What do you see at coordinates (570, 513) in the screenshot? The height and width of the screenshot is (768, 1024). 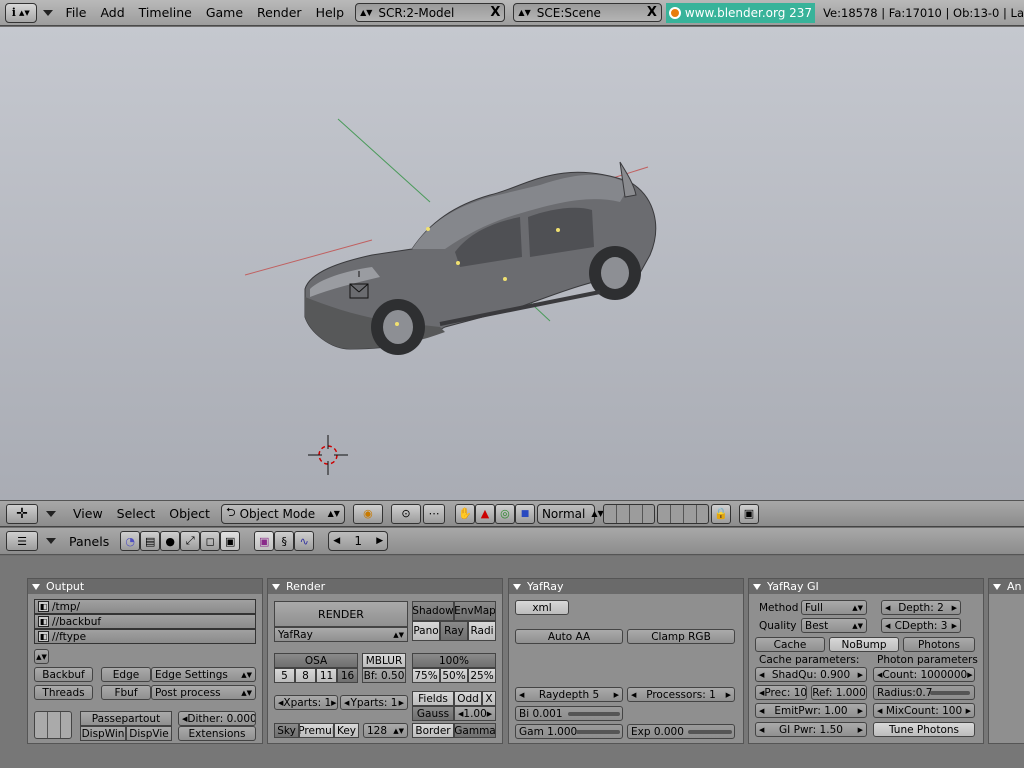 I see `orientation-selector: Normal ▲▼` at bounding box center [570, 513].